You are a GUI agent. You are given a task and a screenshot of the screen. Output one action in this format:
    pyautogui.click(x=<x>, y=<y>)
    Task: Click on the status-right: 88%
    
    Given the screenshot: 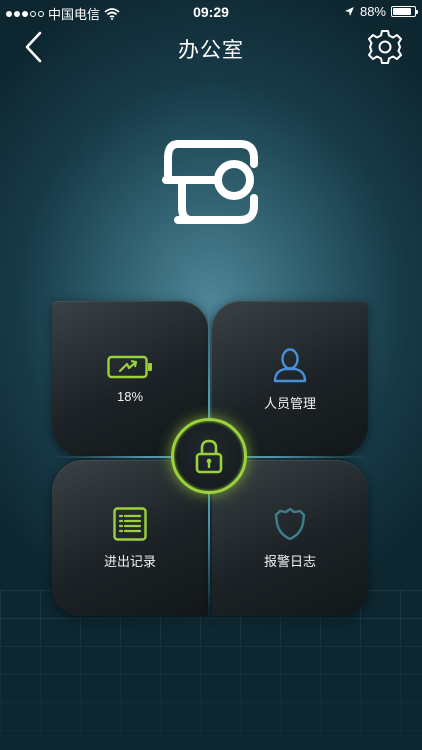 What is the action you would take?
    pyautogui.click(x=381, y=11)
    